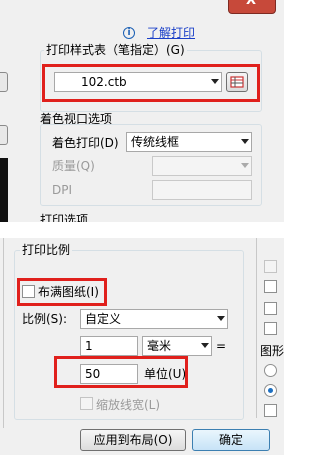 This screenshot has width=320, height=455. Describe the element at coordinates (4, 82) in the screenshot. I see `left-button-fragment` at that location.